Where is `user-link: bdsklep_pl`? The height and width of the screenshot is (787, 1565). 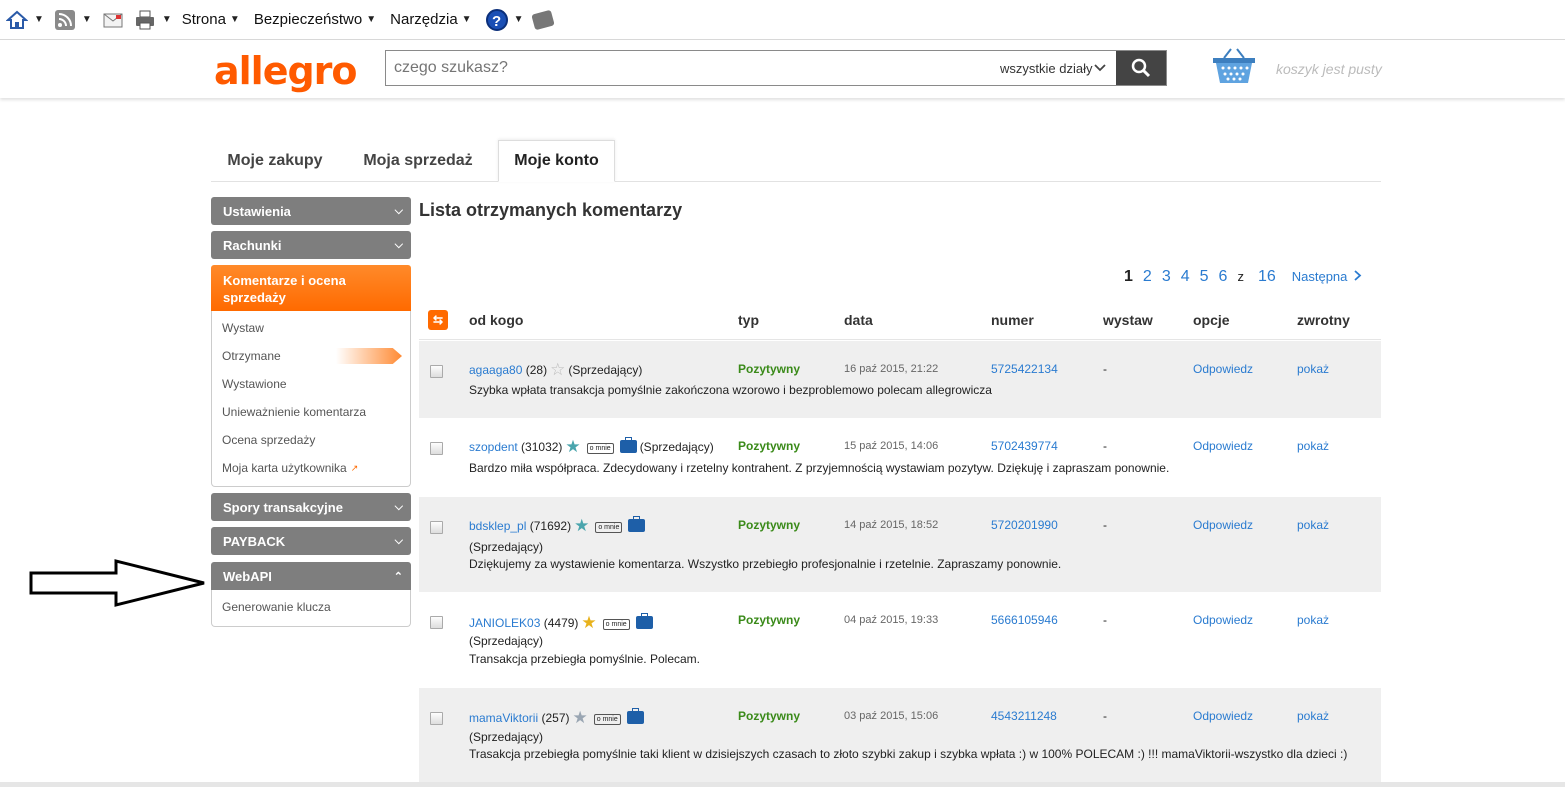
user-link: bdsklep_pl is located at coordinates (497, 526).